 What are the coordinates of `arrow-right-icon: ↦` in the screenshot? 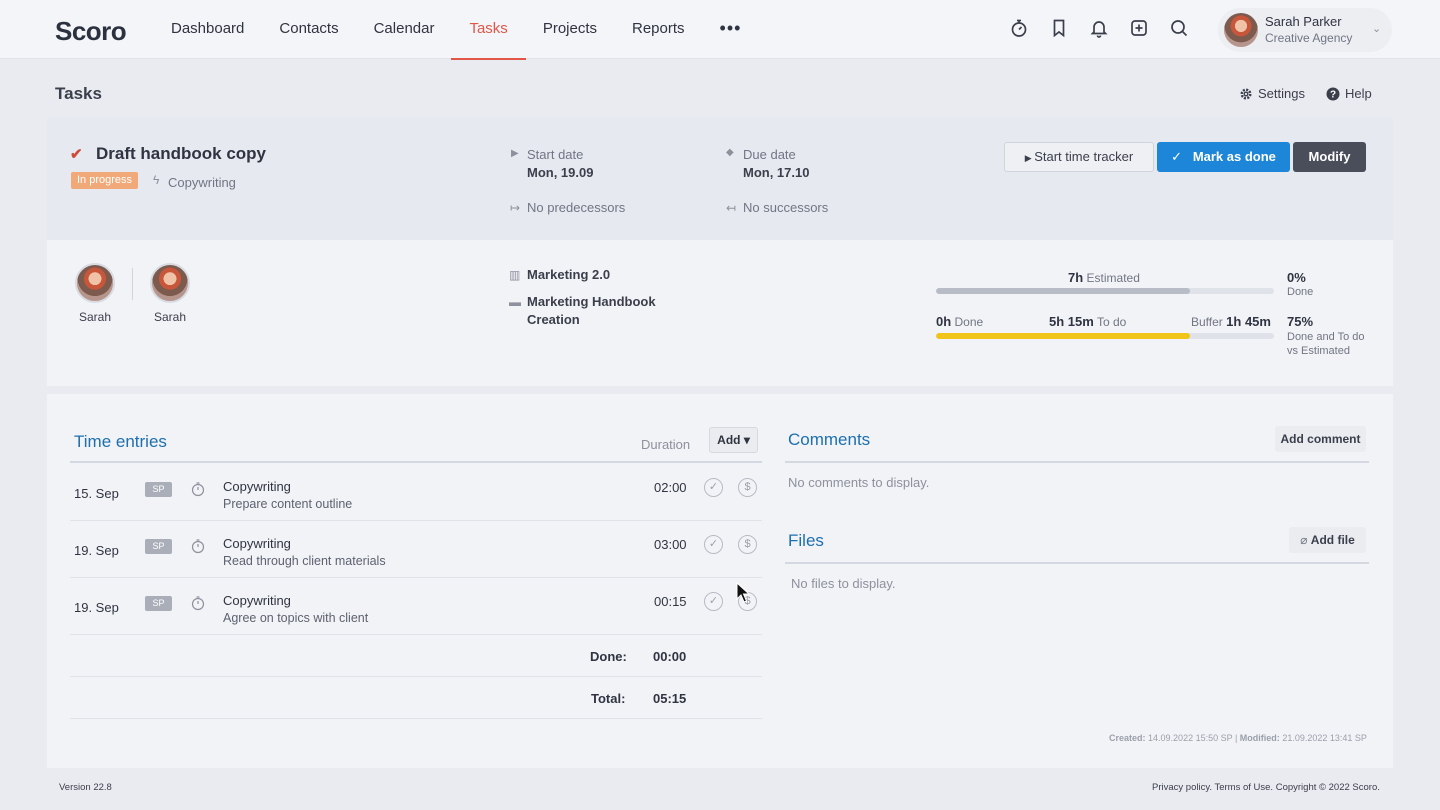 It's located at (515, 208).